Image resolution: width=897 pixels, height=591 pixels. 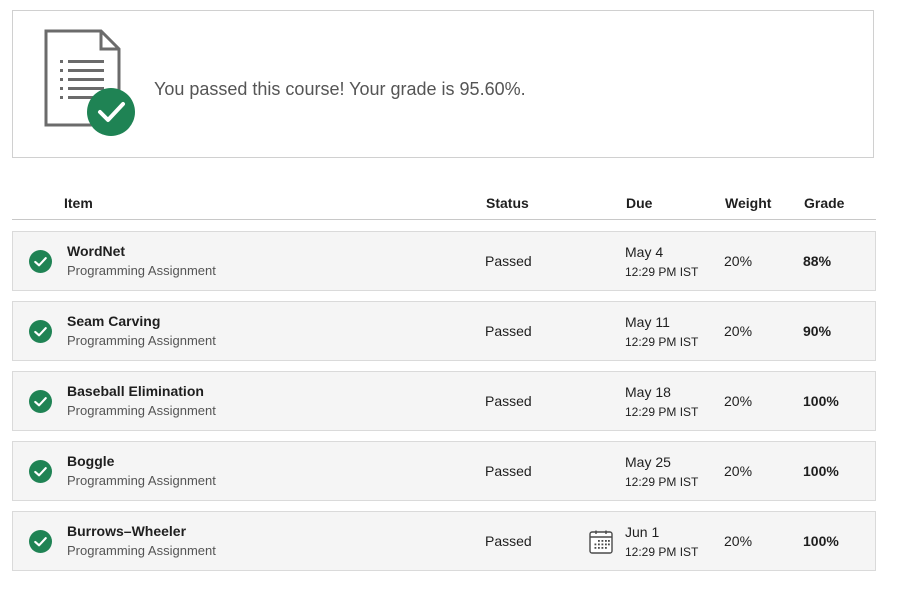 I want to click on column-header-item: Item, so click(x=78, y=203).